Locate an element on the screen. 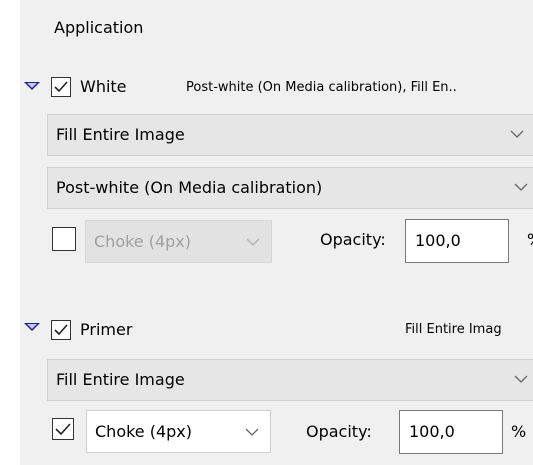 The height and width of the screenshot is (465, 533). white-calibration-dropdown-value: Post-white (On Media calibration) is located at coordinates (189, 187).